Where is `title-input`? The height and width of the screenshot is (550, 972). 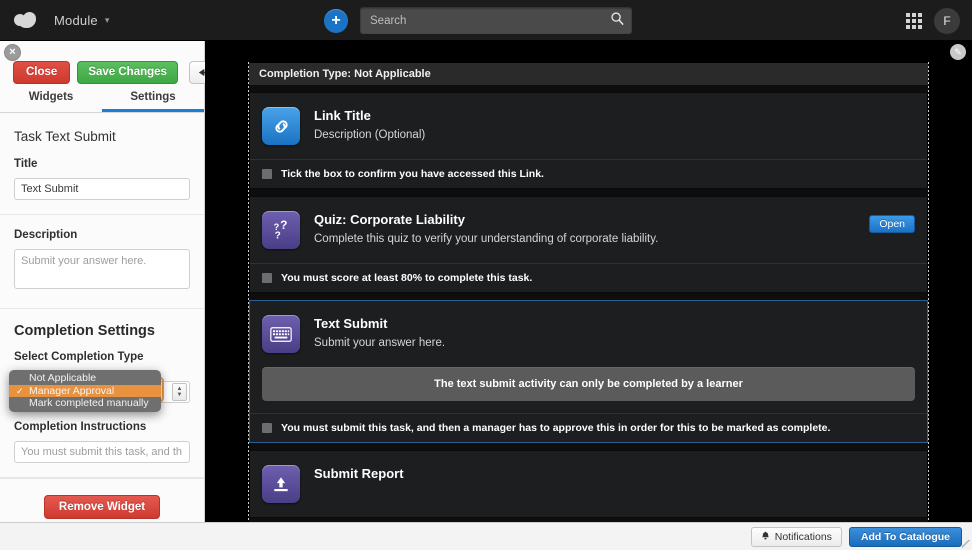 title-input is located at coordinates (102, 189).